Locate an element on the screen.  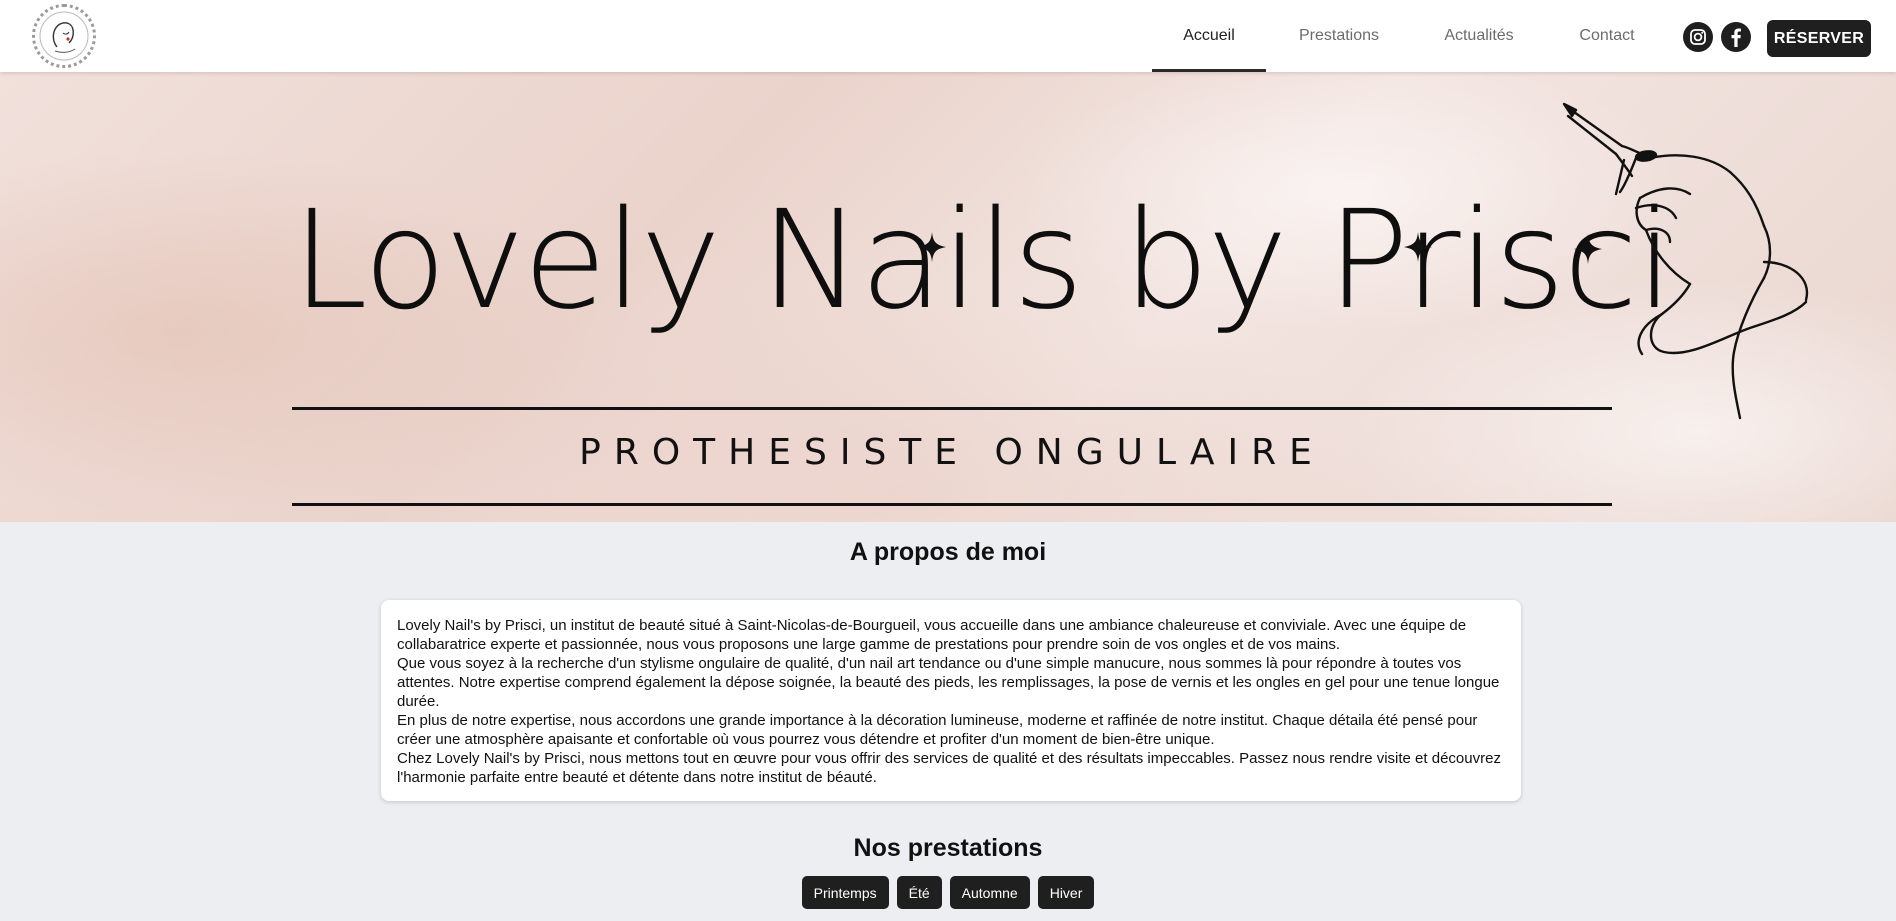
nav-contact: Contact is located at coordinates (1607, 36).